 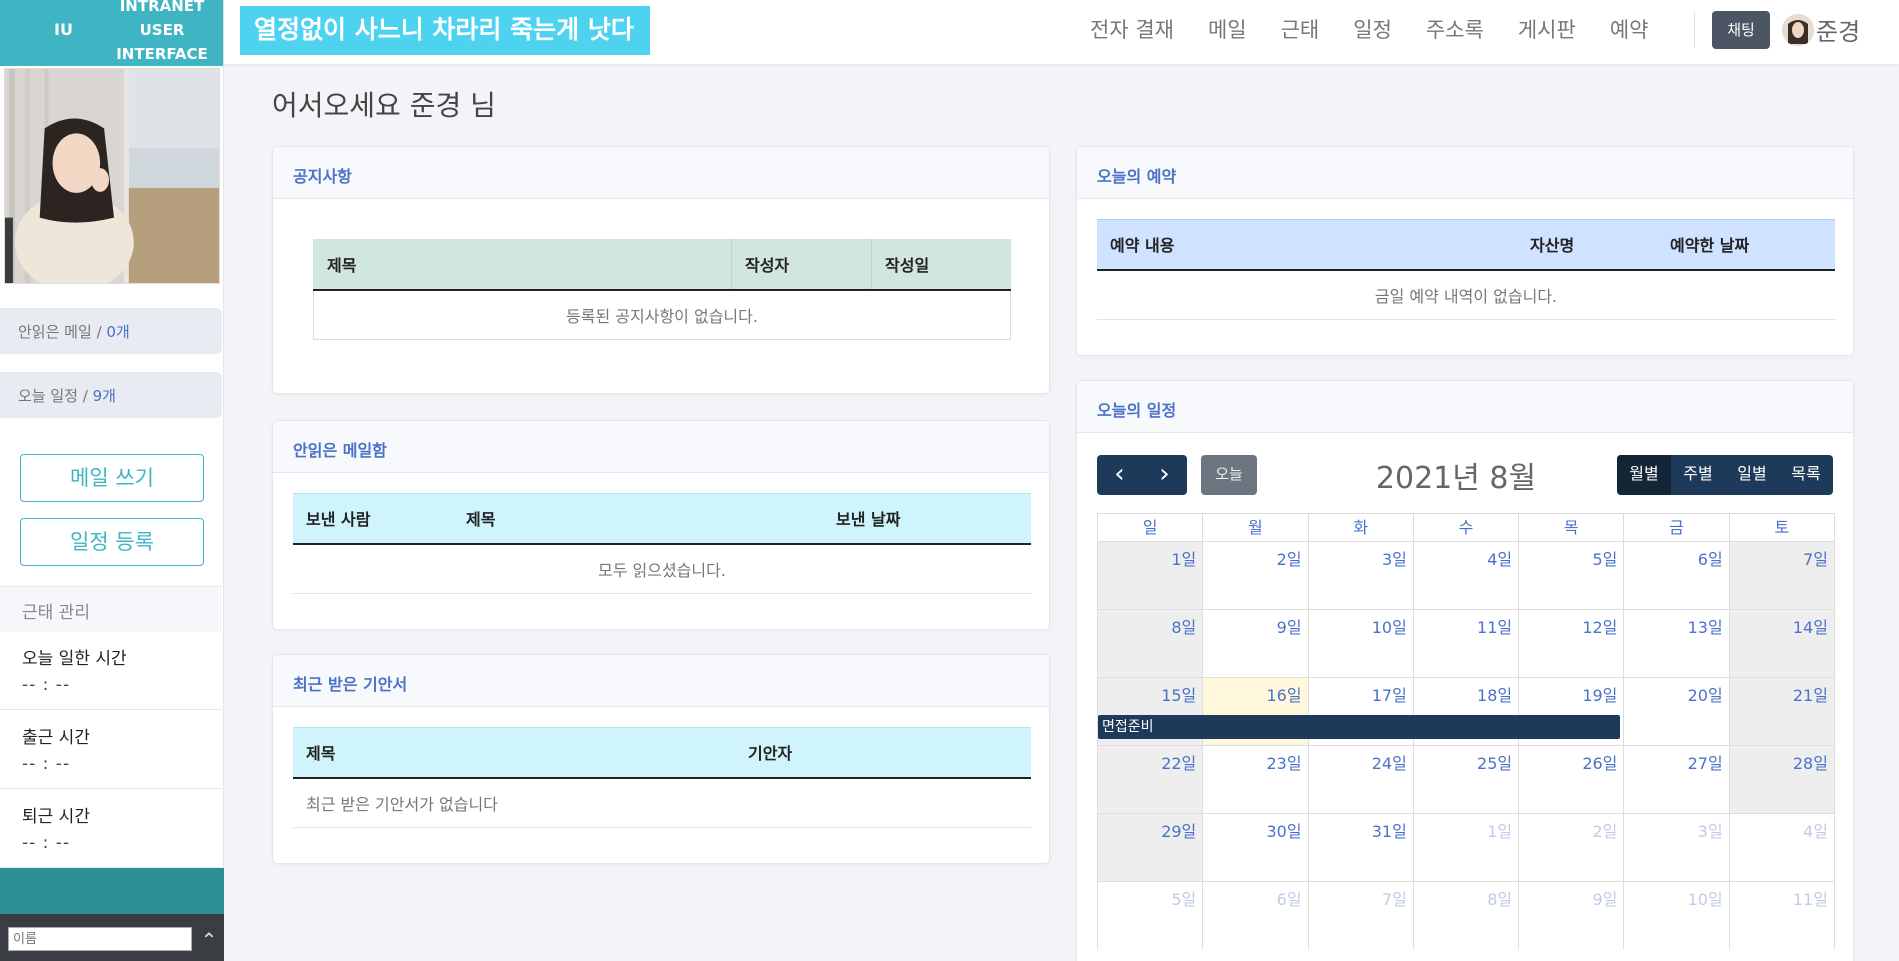 What do you see at coordinates (55, 332) in the screenshot?
I see `unread-mail-label: 안읽은 메일` at bounding box center [55, 332].